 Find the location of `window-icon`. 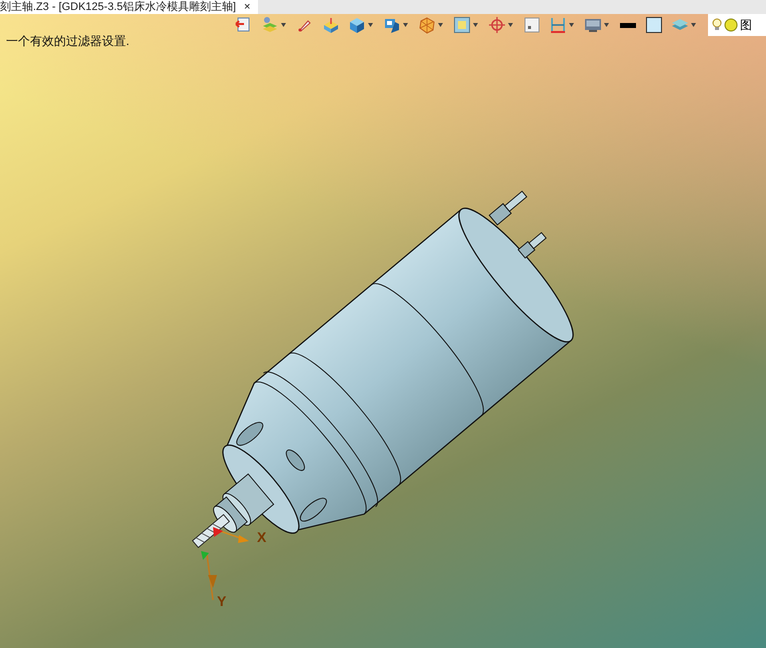

window-icon is located at coordinates (532, 25).